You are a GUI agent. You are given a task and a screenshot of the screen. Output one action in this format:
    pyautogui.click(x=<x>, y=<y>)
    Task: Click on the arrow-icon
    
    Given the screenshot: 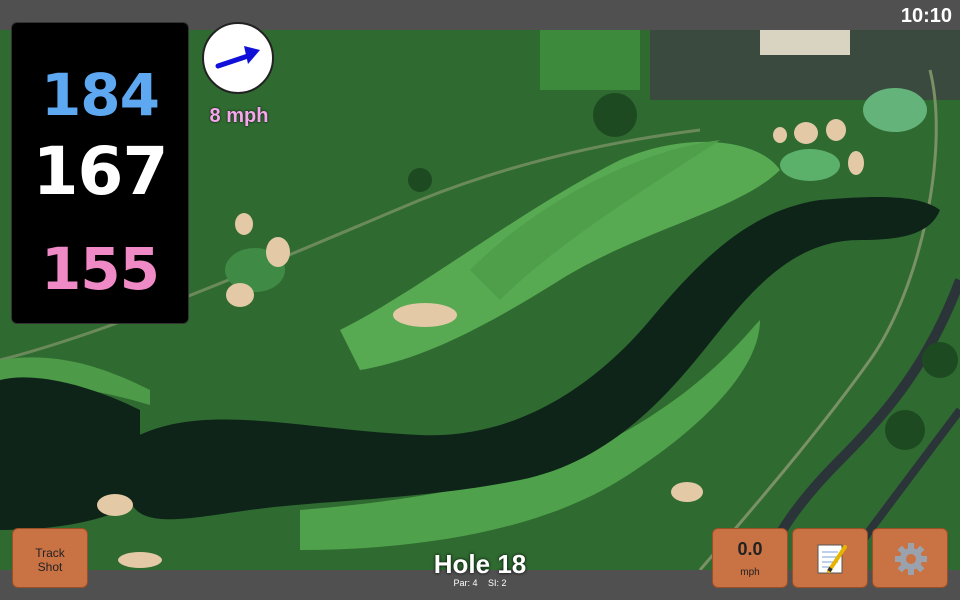 What is the action you would take?
    pyautogui.click(x=237, y=57)
    